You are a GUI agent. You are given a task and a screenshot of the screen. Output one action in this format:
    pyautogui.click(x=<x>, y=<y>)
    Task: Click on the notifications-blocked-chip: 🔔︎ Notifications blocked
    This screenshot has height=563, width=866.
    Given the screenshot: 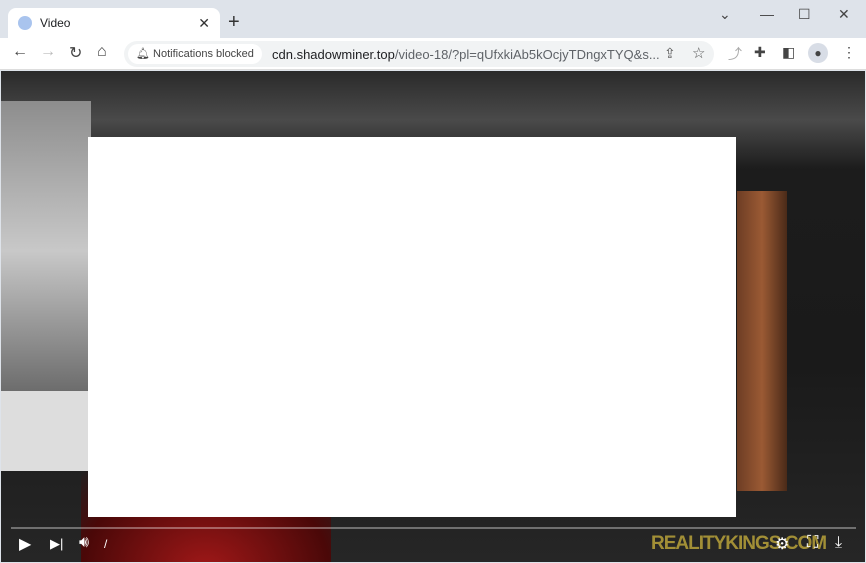 What is the action you would take?
    pyautogui.click(x=195, y=54)
    